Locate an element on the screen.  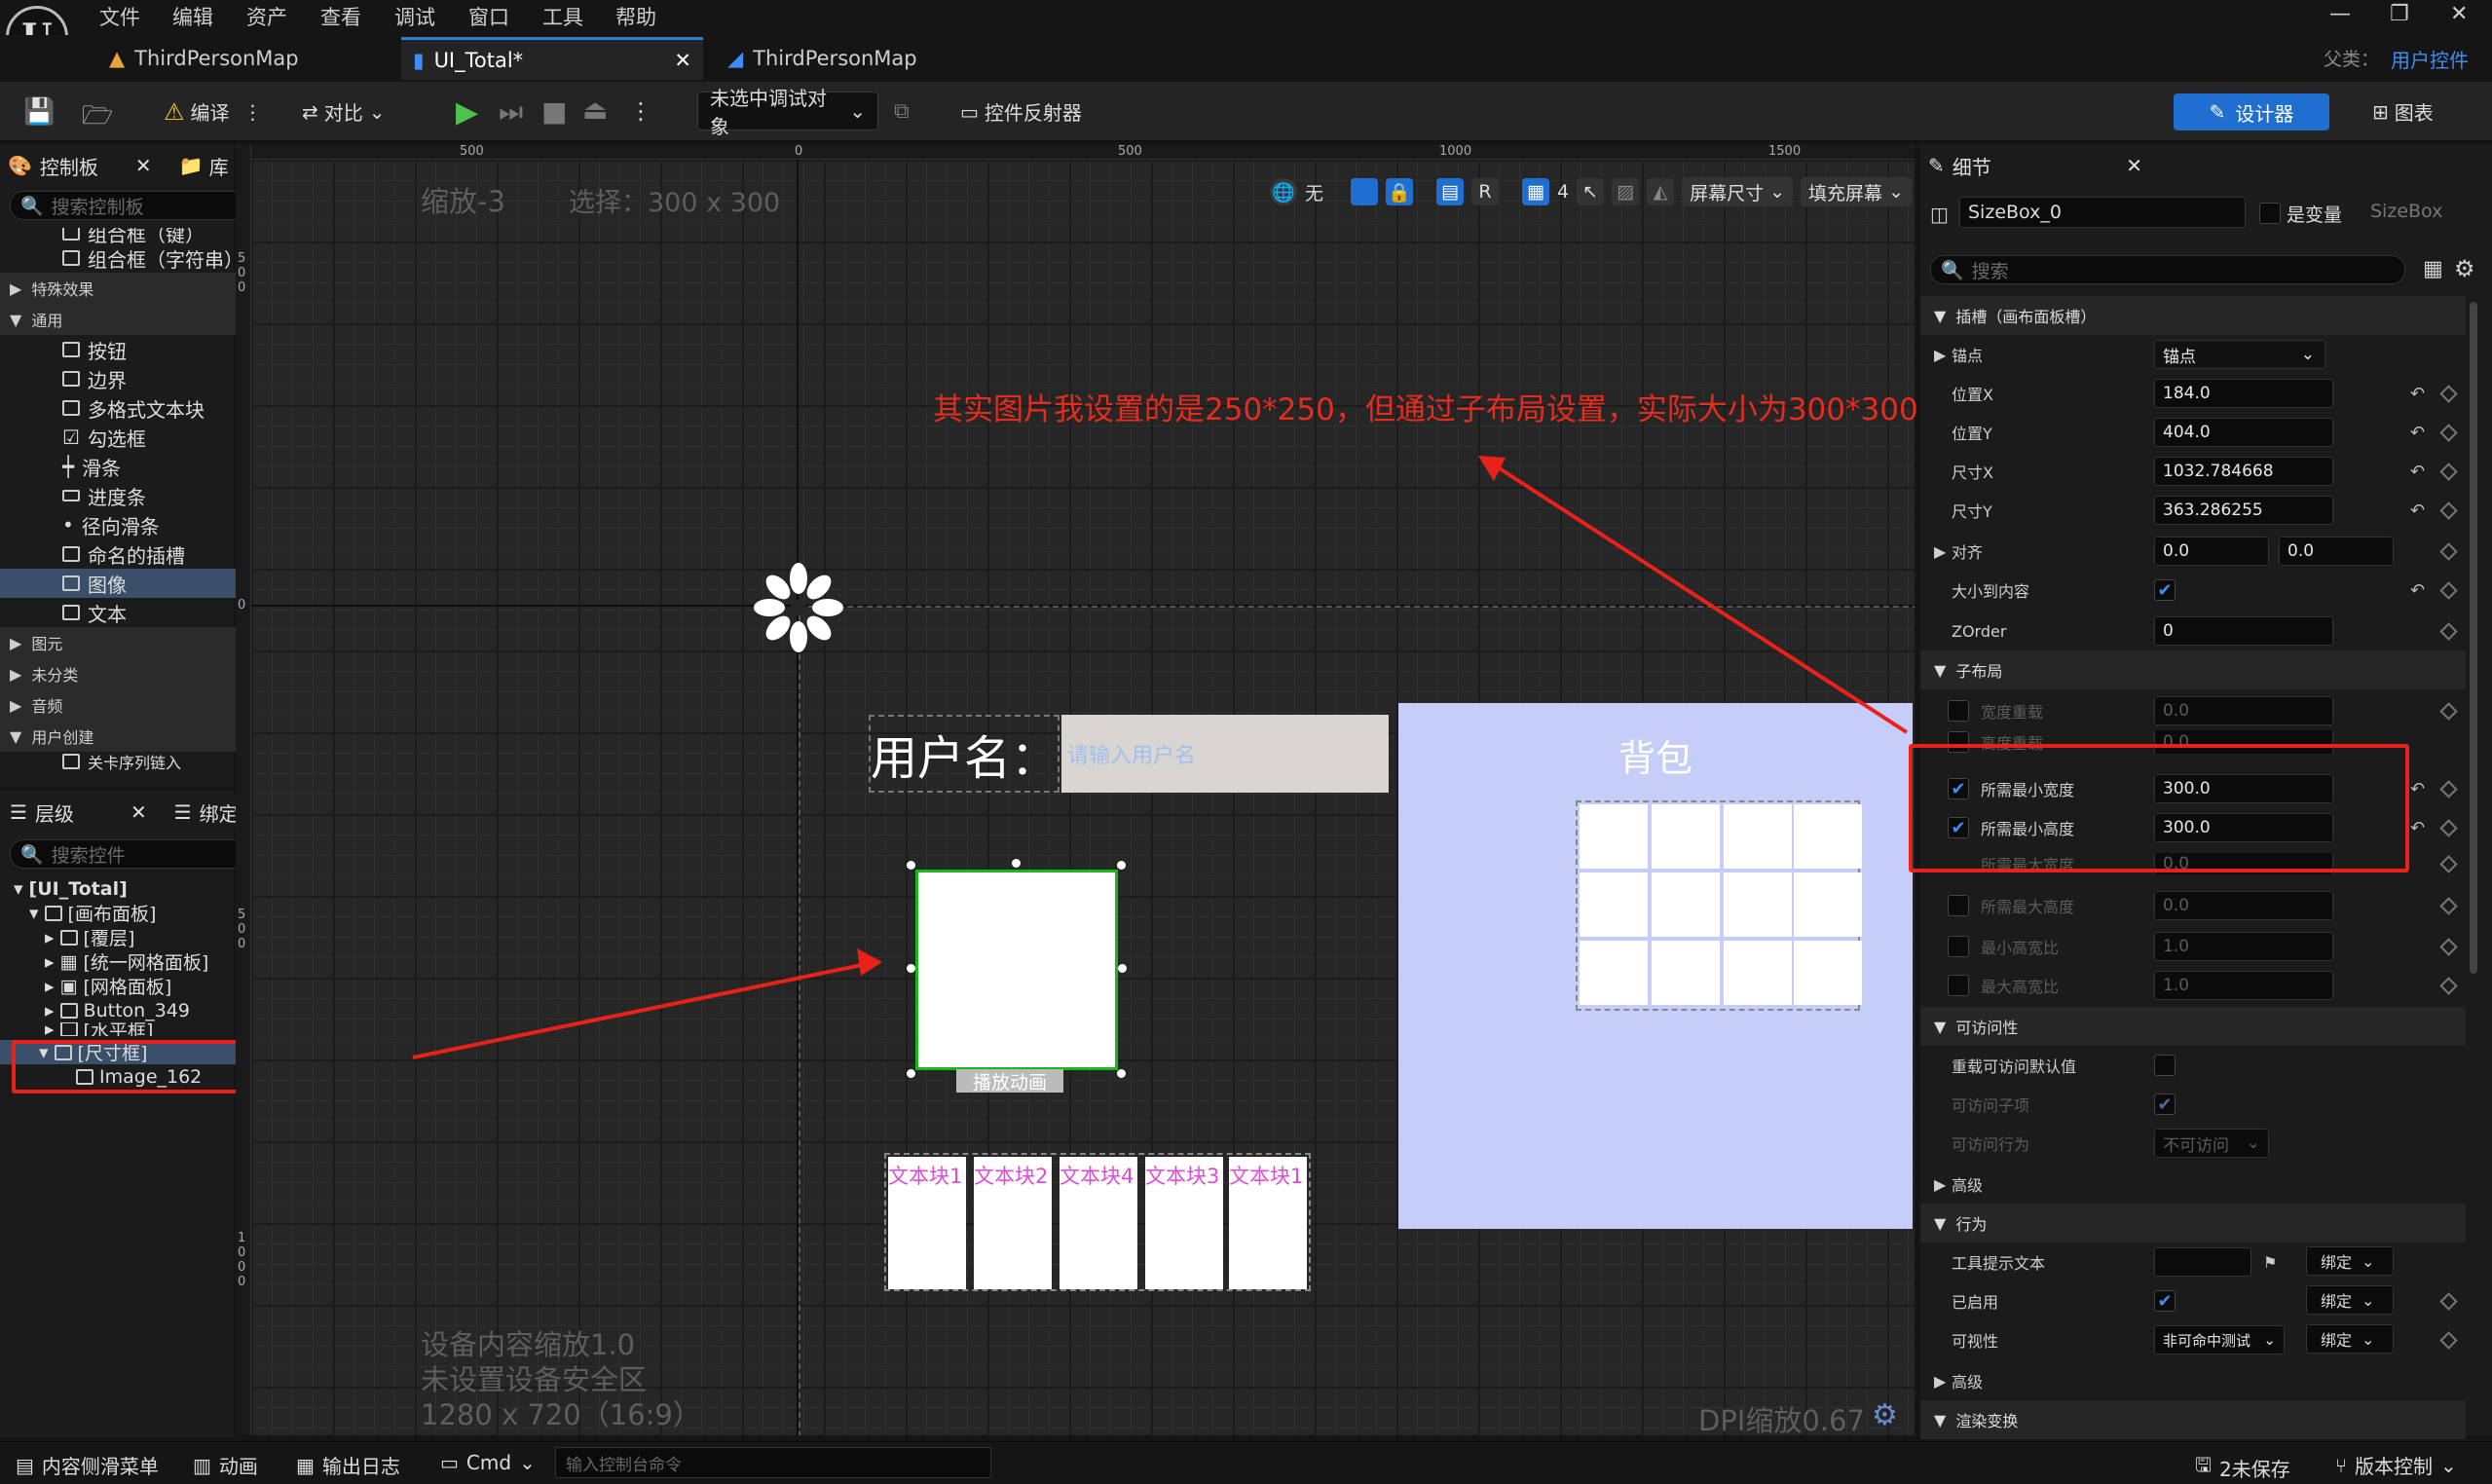
max-height-checkbox is located at coordinates (1958, 905).